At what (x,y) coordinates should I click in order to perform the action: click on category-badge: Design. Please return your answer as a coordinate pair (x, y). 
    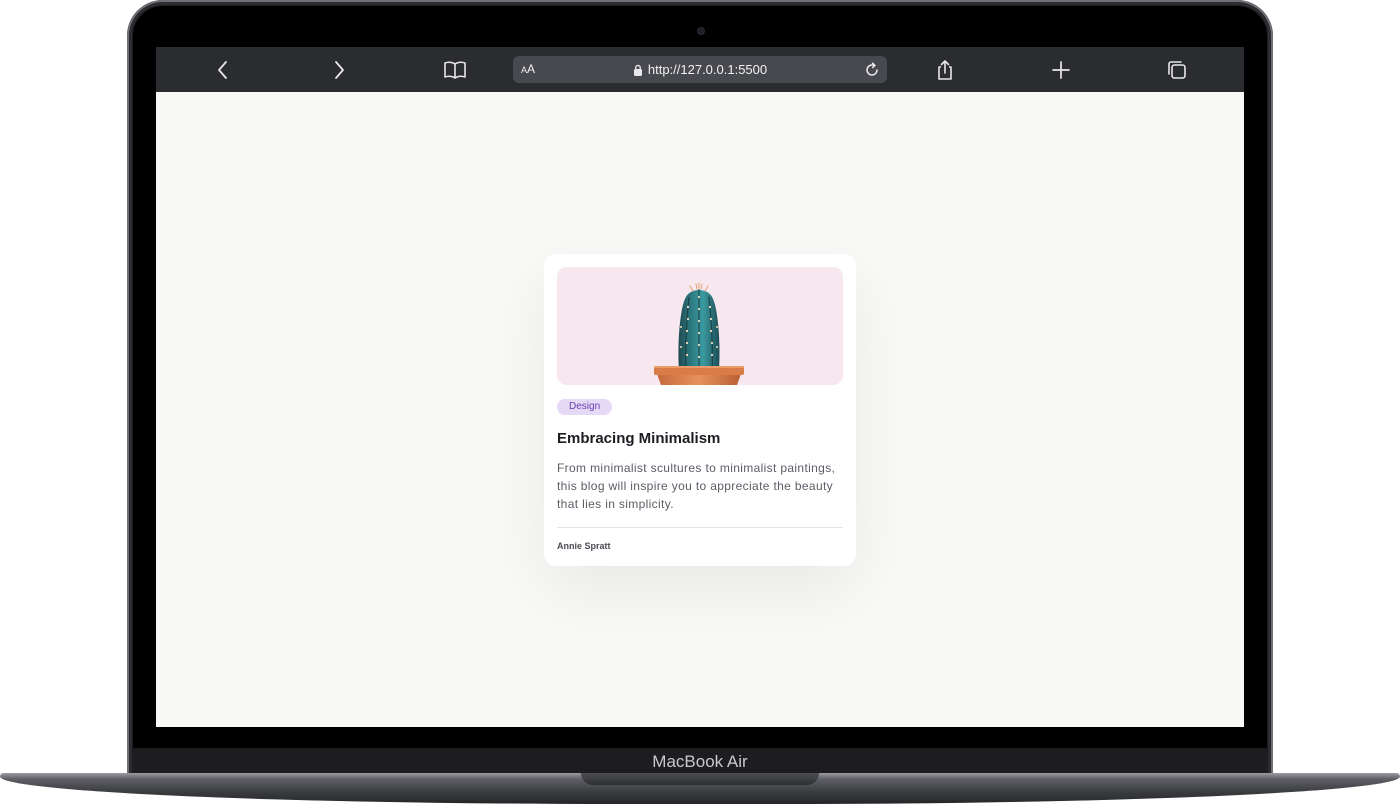
    Looking at the image, I should click on (585, 407).